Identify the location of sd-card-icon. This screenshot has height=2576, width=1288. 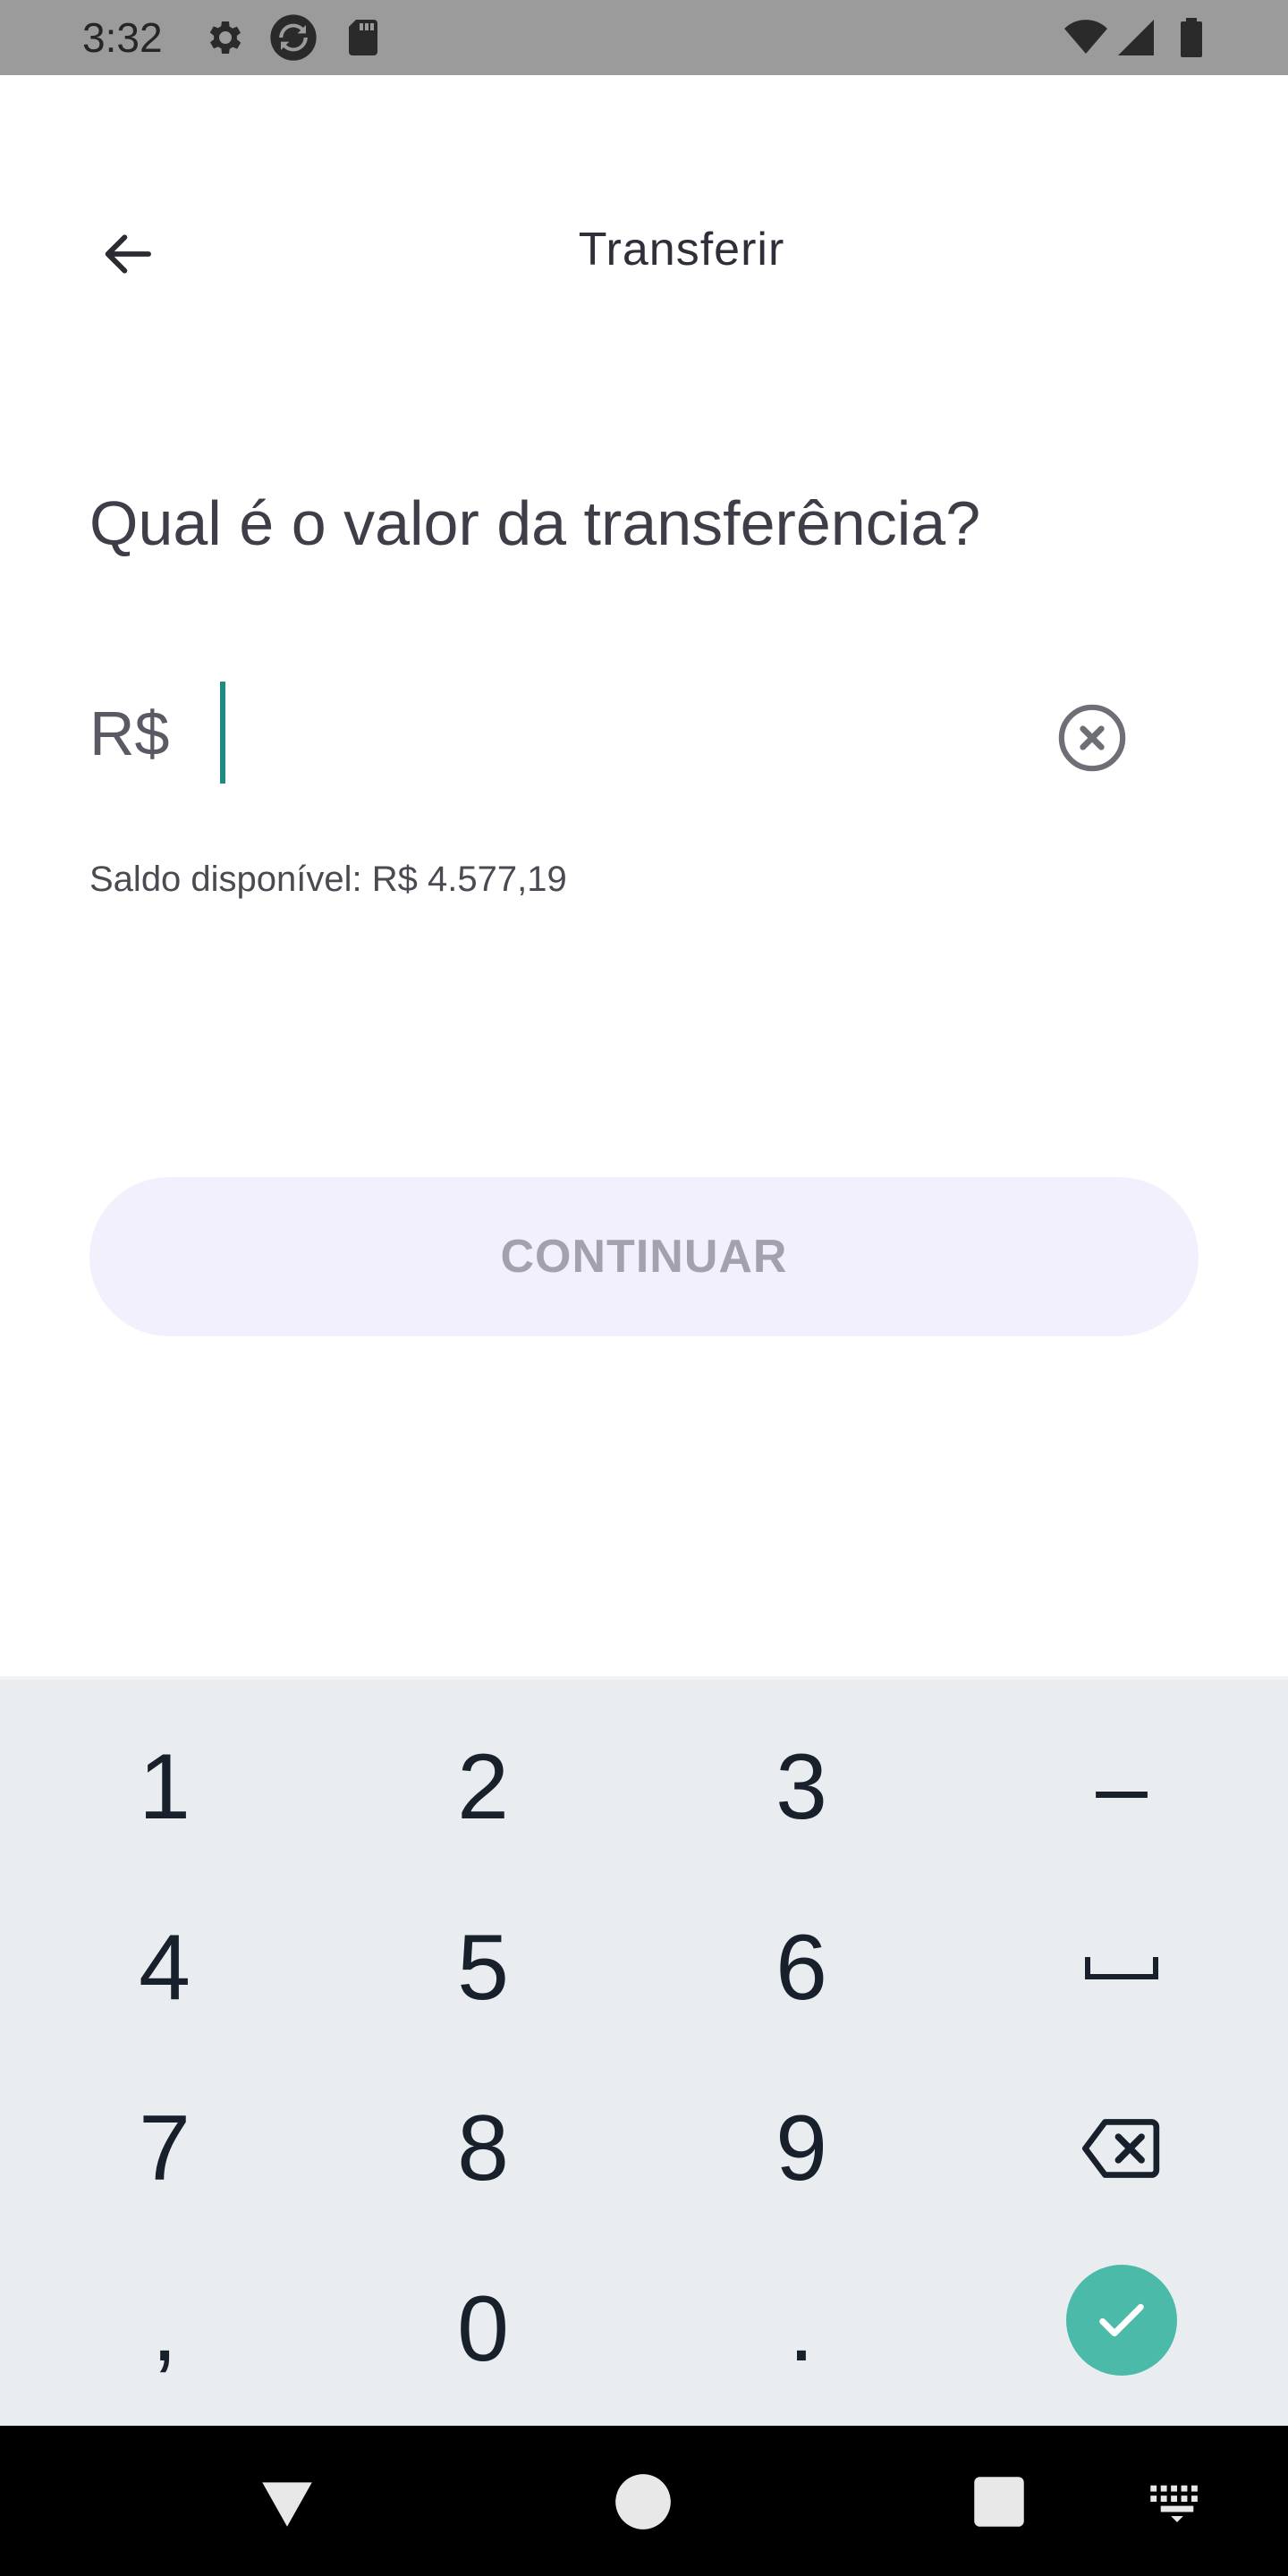
(363, 37).